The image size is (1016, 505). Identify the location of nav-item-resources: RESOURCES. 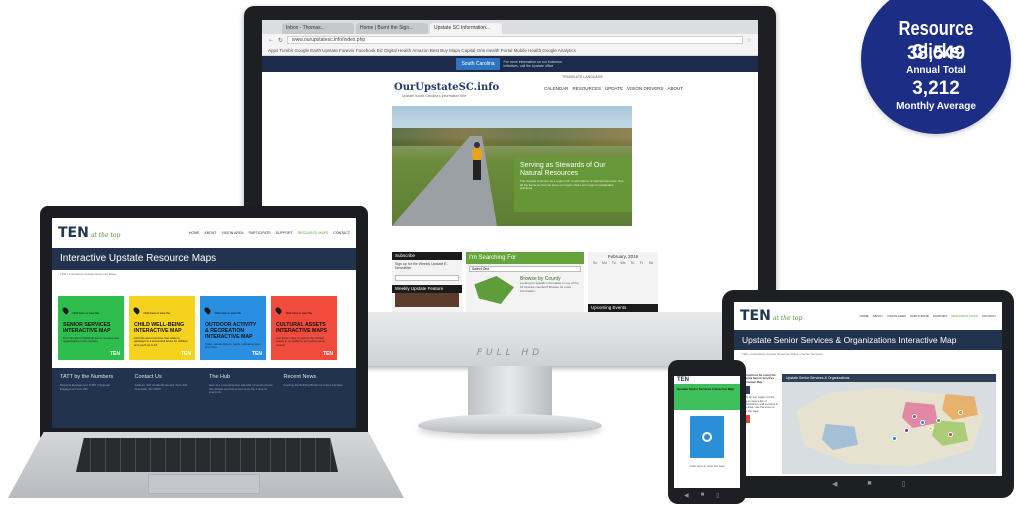
(587, 88).